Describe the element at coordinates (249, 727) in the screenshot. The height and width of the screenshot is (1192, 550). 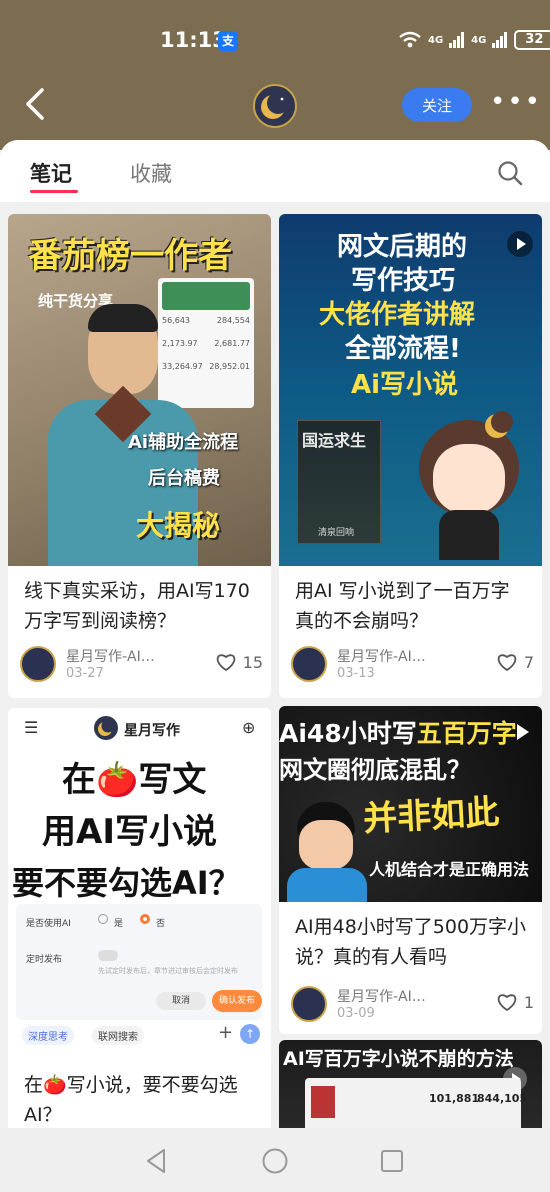
I see `add-circle-icon: ⊕` at that location.